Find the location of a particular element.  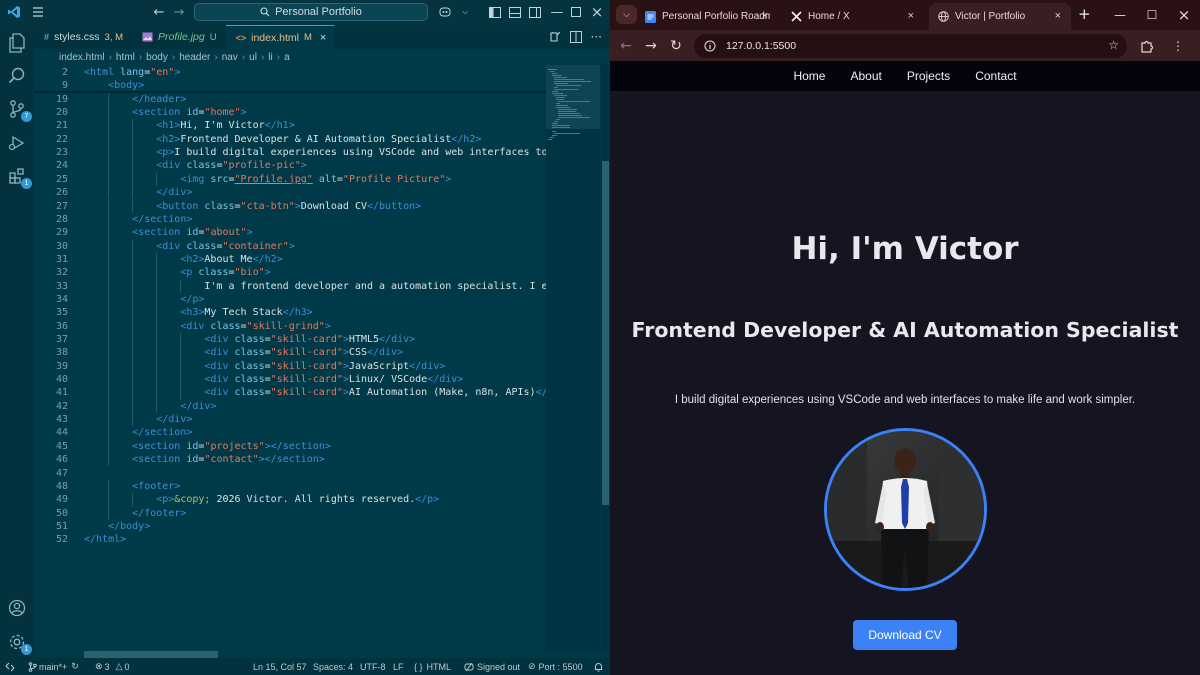

code-line: <div class="container"> is located at coordinates (189, 246).